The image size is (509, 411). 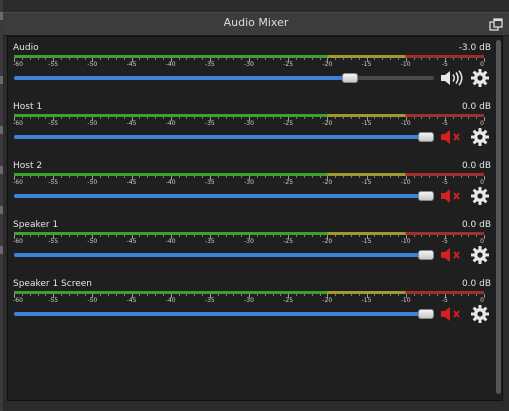 I want to click on float-dock-icon, so click(x=496, y=24).